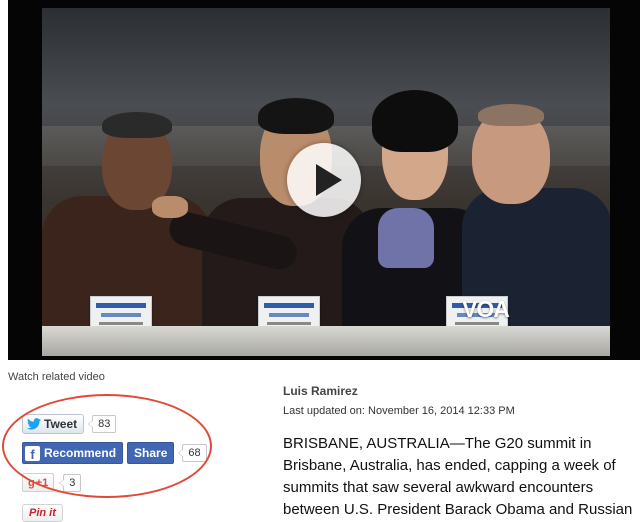  Describe the element at coordinates (326, 341) in the screenshot. I see `table-edge` at that location.